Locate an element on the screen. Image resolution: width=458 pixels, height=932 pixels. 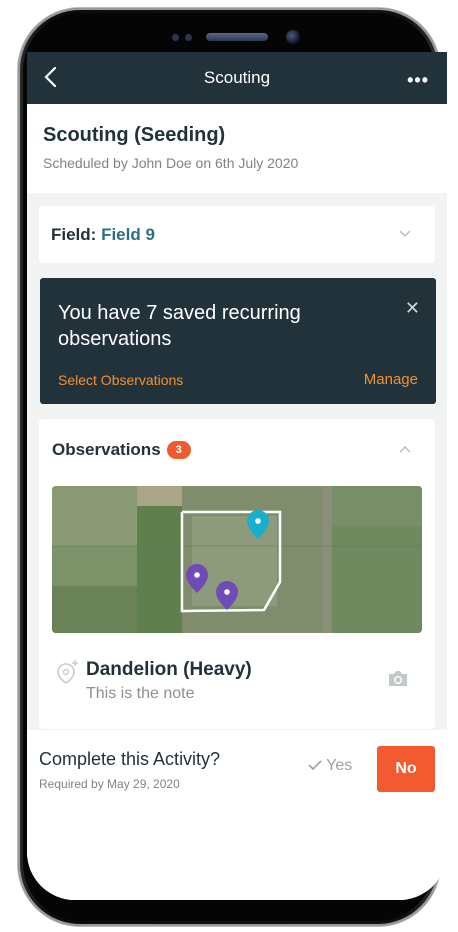
field-label: Field: is located at coordinates (74, 234).